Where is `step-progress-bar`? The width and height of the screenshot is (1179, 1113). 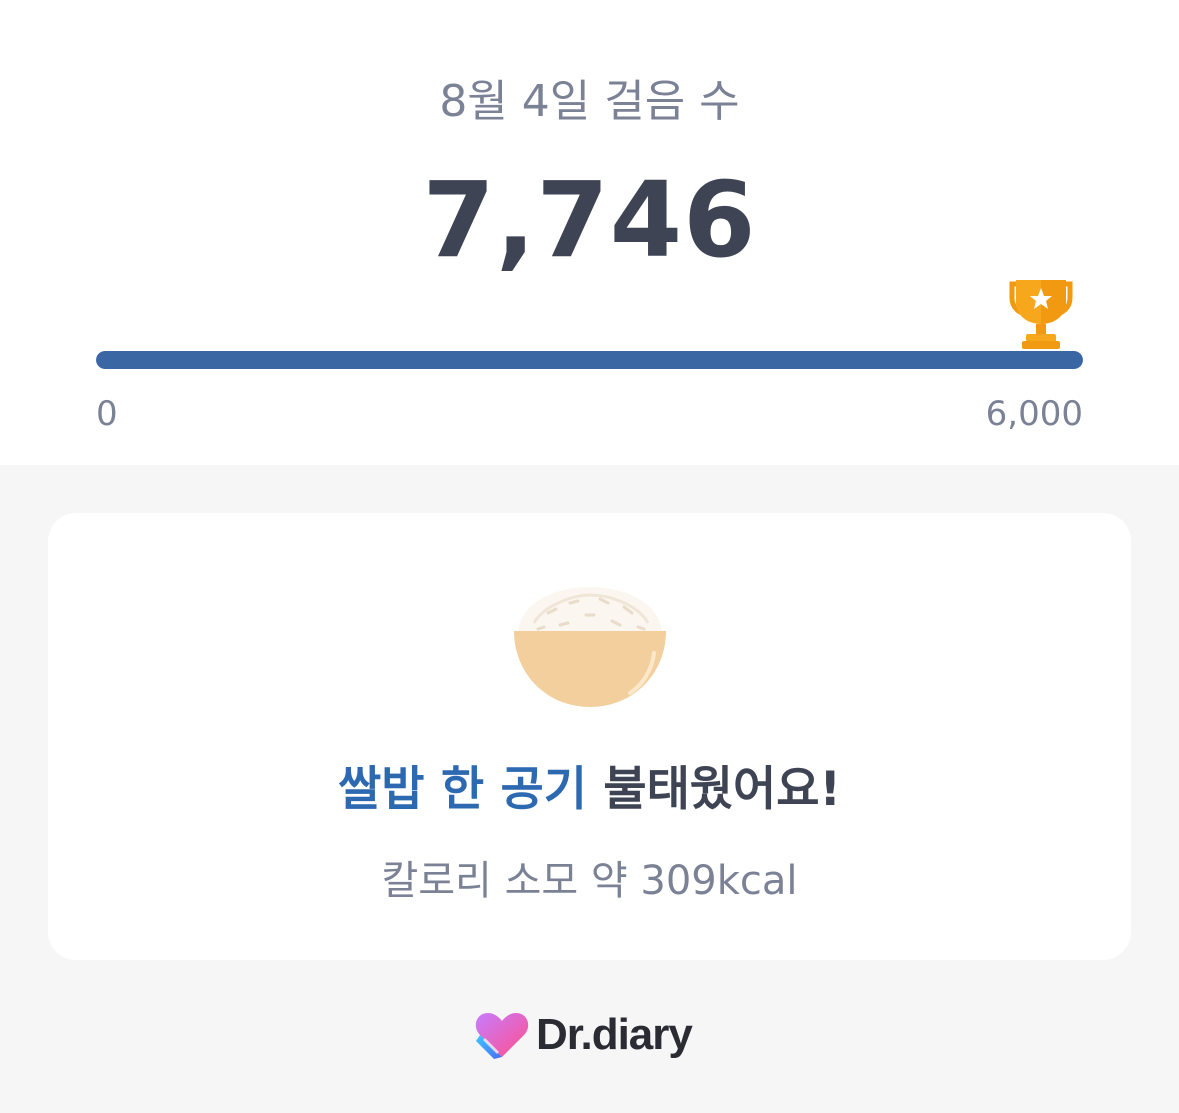 step-progress-bar is located at coordinates (589, 360).